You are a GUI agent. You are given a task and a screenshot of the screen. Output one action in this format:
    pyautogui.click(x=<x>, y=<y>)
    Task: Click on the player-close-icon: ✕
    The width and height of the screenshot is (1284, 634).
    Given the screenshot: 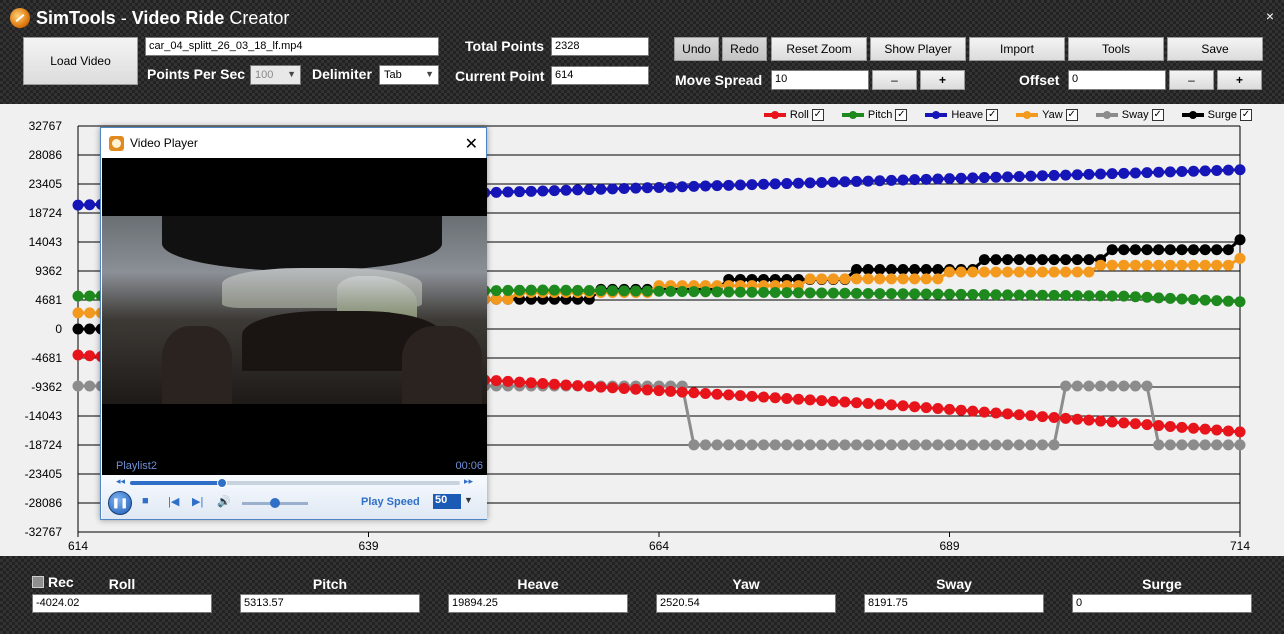 What is the action you would take?
    pyautogui.click(x=471, y=144)
    